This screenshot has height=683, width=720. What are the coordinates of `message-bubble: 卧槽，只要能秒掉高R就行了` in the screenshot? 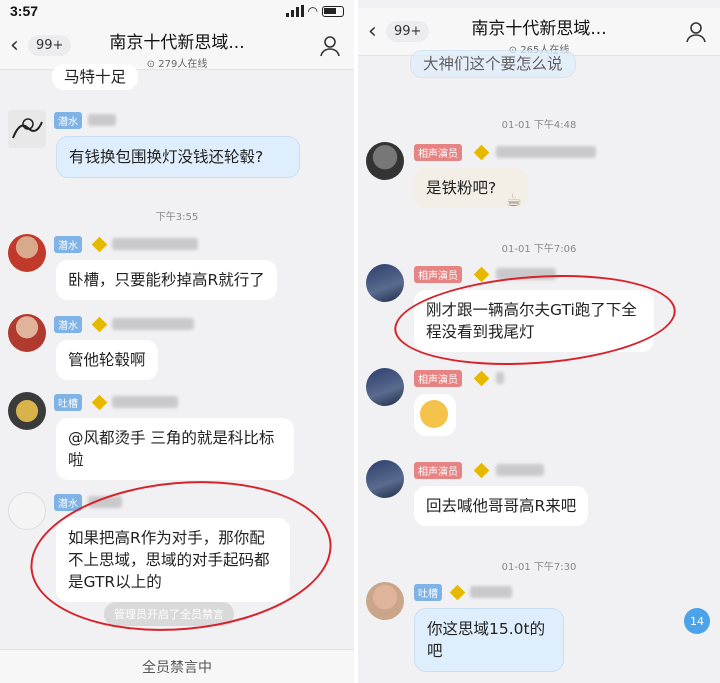 It's located at (166, 280).